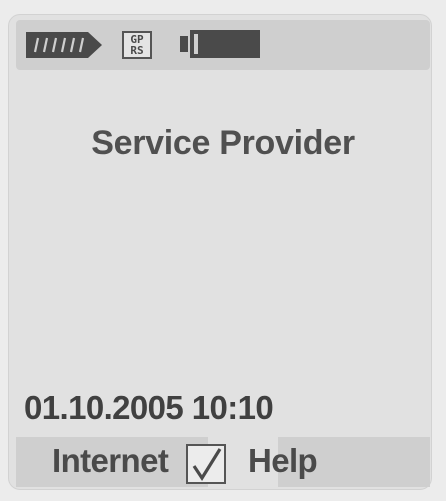 This screenshot has height=501, width=446. What do you see at coordinates (220, 44) in the screenshot?
I see `battery-icon` at bounding box center [220, 44].